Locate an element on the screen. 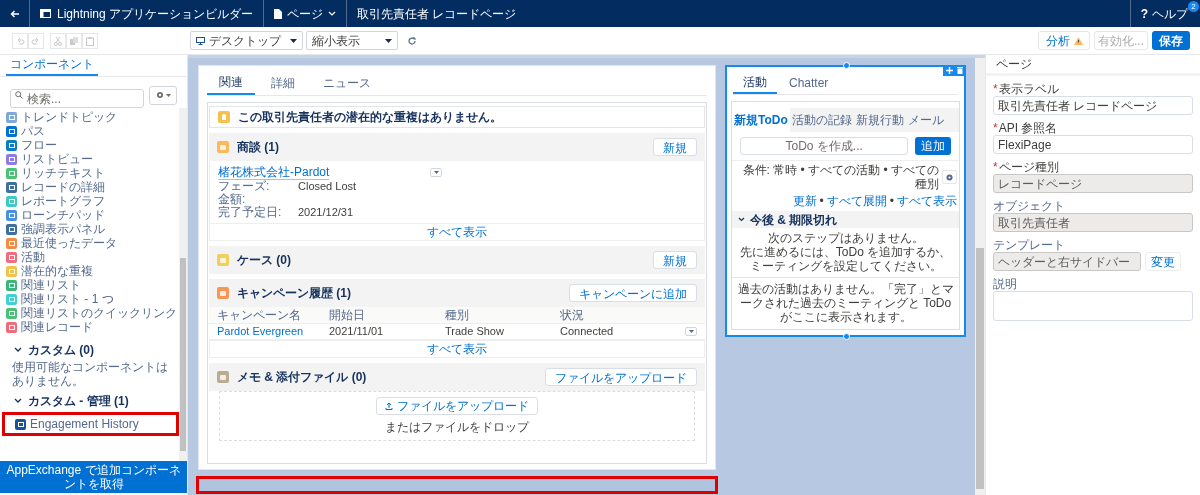 This screenshot has height=495, width=1200. record-page-title: 取引先責任者 レコードページ is located at coordinates (437, 14).